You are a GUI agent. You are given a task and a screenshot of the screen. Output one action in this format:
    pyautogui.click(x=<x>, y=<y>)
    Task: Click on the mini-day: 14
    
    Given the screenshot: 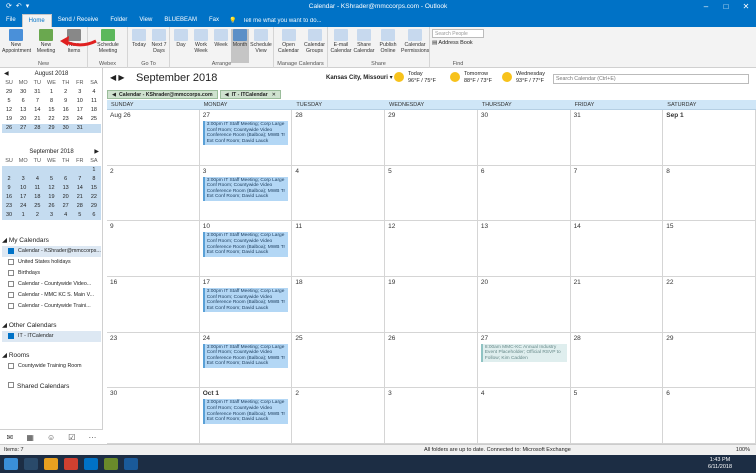 What is the action you would take?
    pyautogui.click(x=79, y=188)
    